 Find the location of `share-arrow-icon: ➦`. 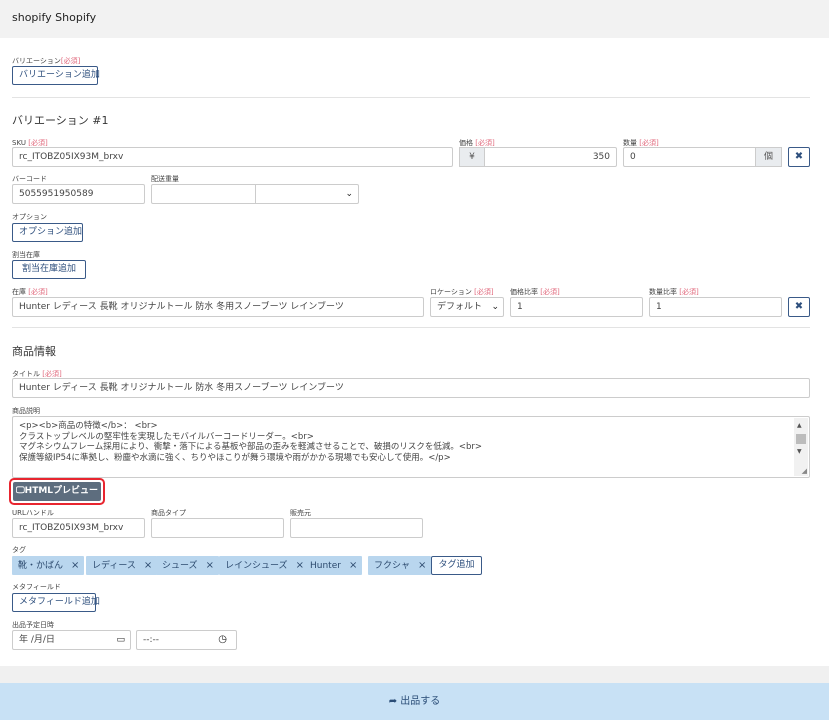

share-arrow-icon: ➦ is located at coordinates (393, 701).